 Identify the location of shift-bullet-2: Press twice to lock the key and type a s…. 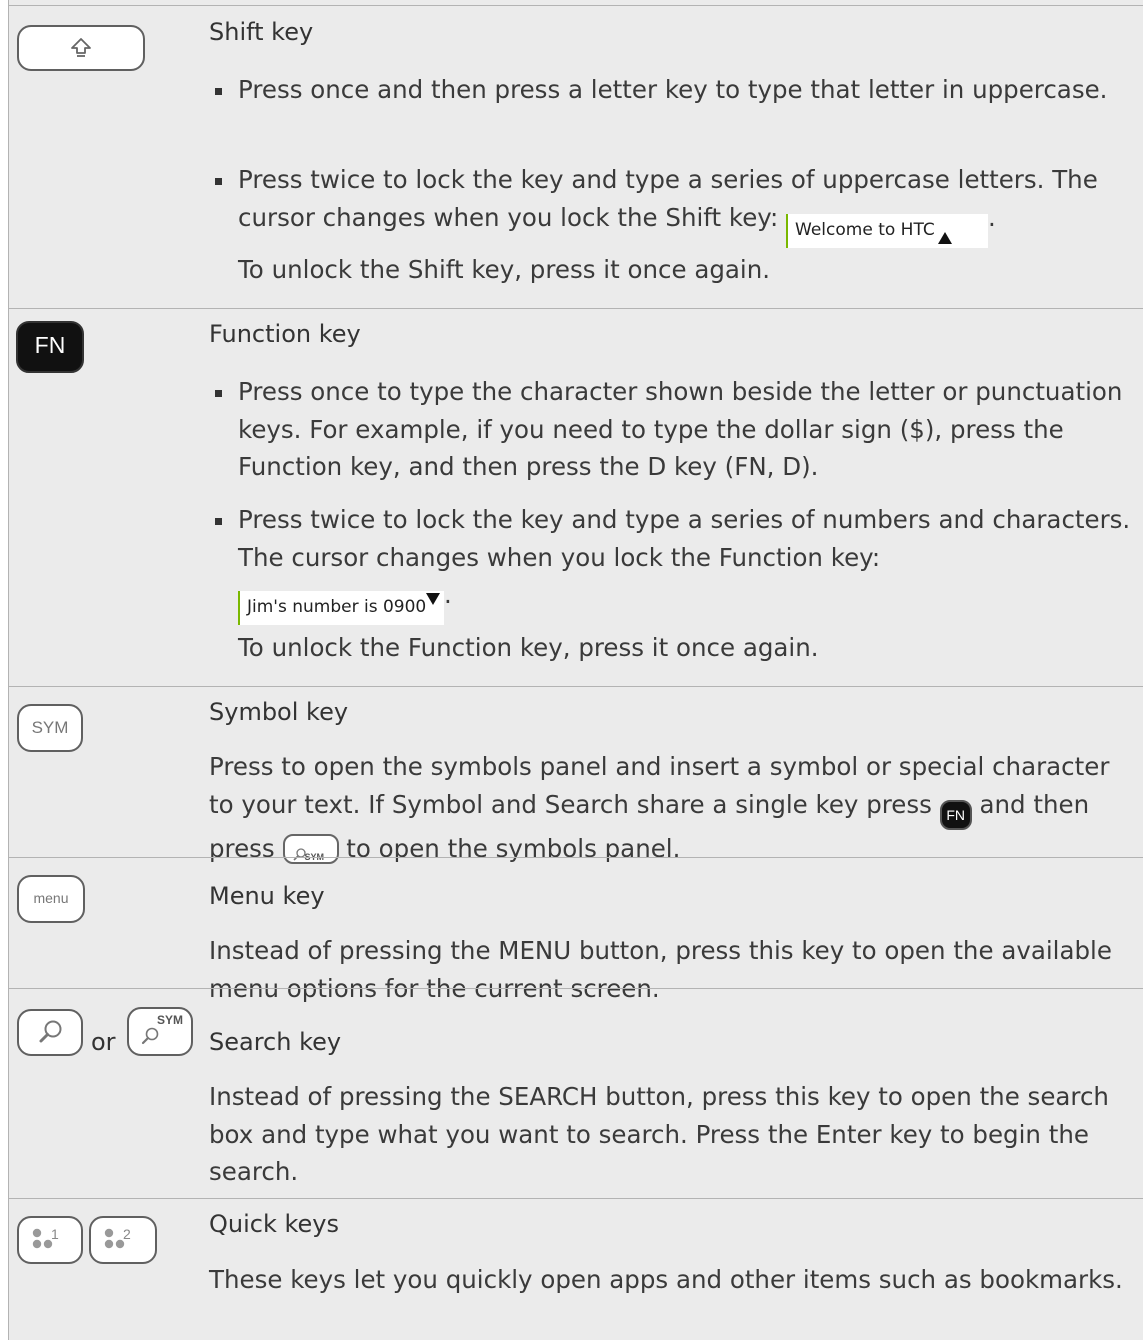
(688, 204).